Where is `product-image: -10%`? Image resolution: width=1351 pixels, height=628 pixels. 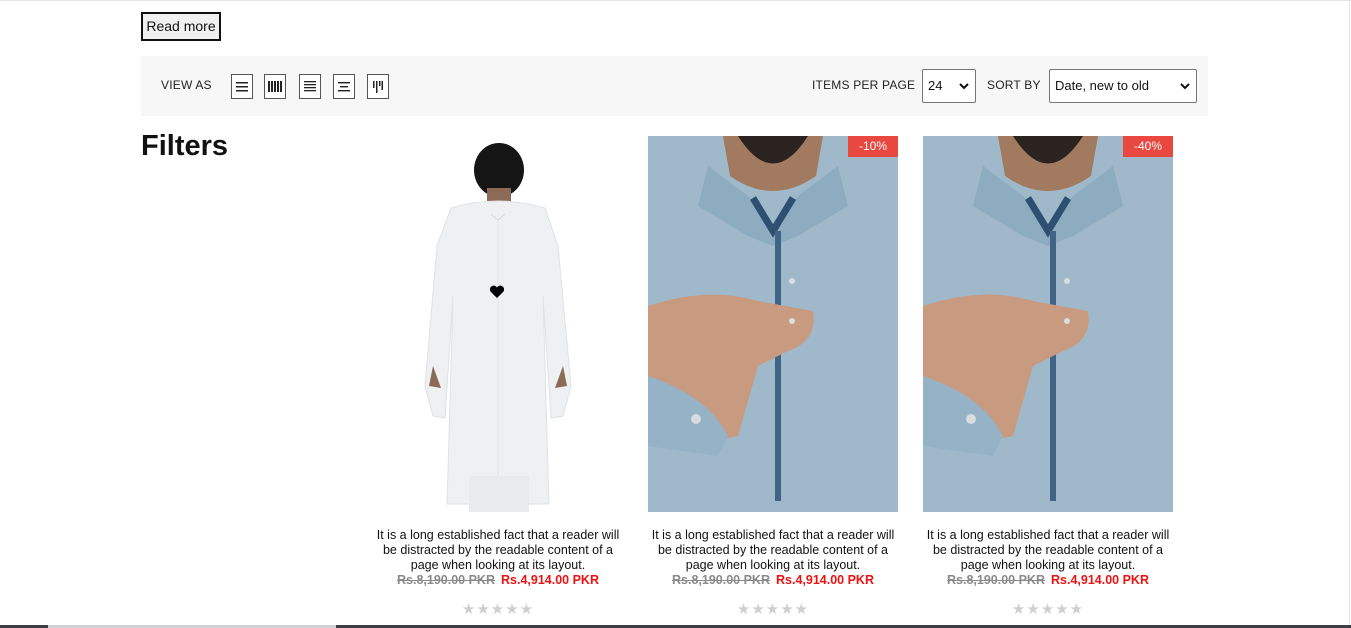 product-image: -10% is located at coordinates (773, 324).